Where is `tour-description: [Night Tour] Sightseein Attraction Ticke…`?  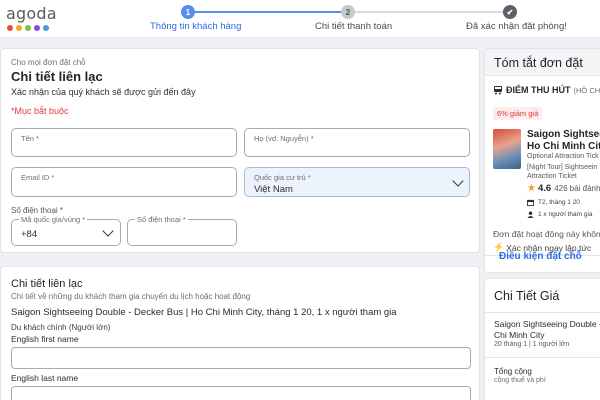 tour-description: [Night Tour] Sightseein Attraction Ticke… is located at coordinates (562, 172).